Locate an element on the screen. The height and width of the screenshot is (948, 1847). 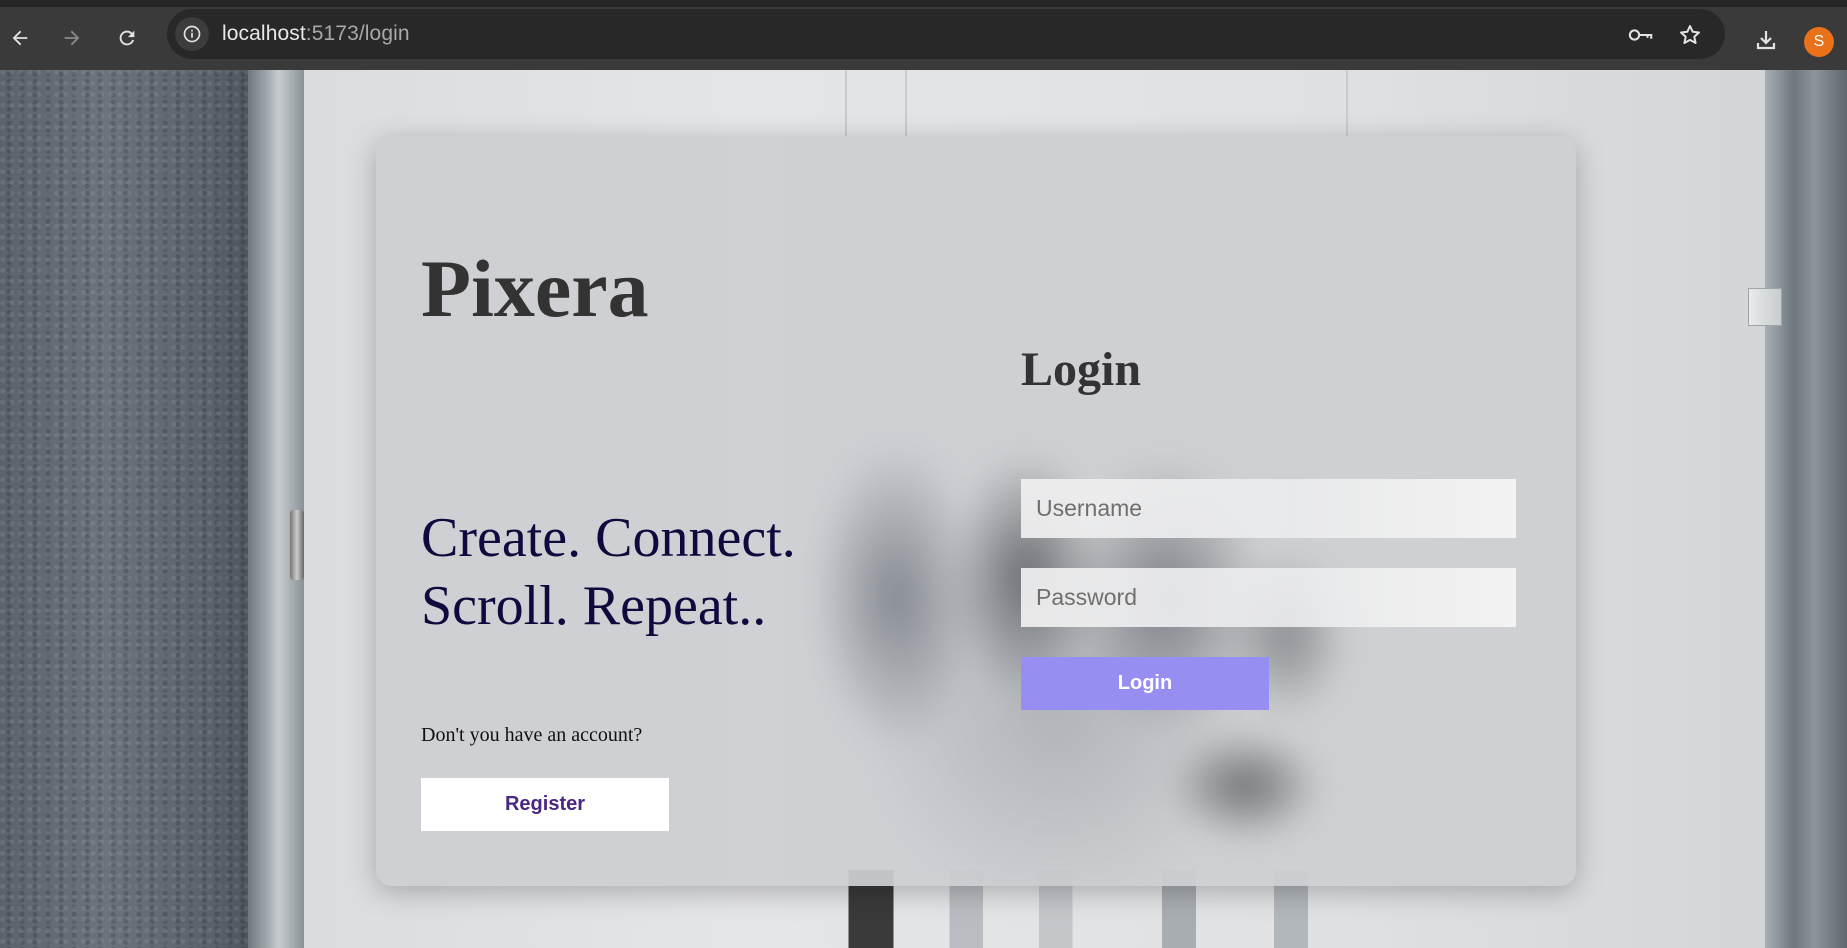
downloads-button is located at coordinates (1766, 40).